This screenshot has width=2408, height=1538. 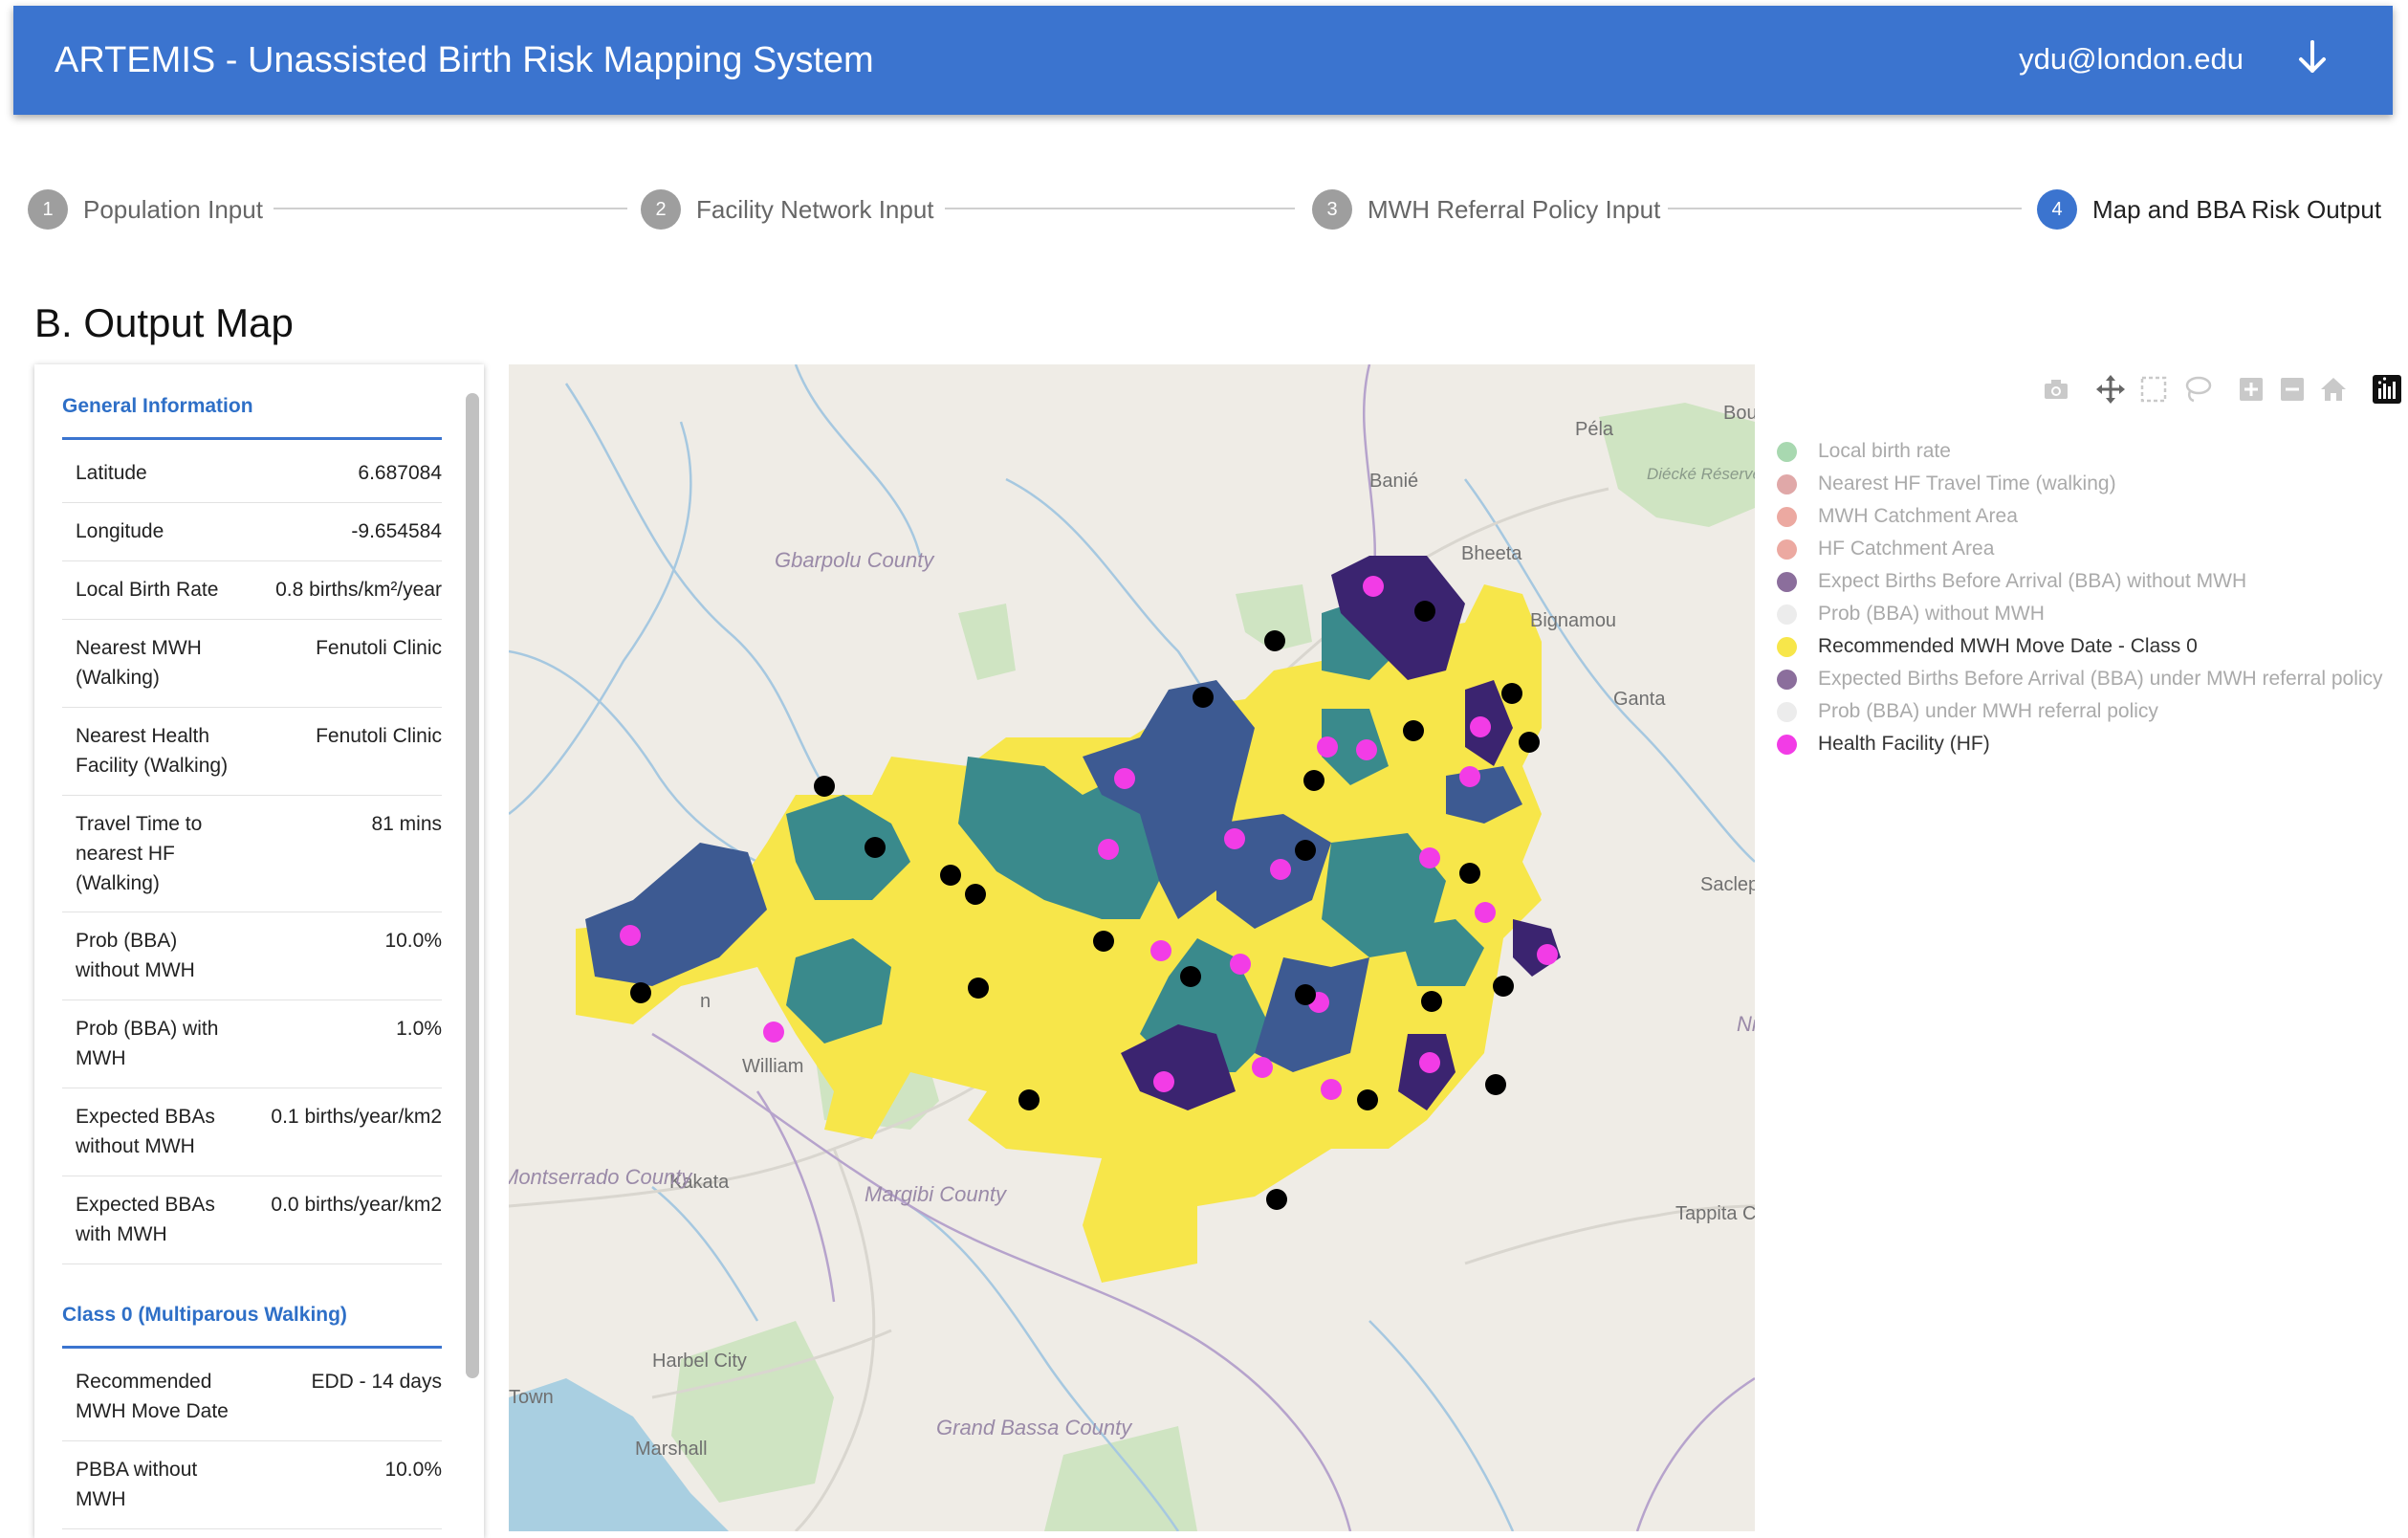 What do you see at coordinates (153, 1396) in the screenshot?
I see `info-key: Recommended MWH Move Date` at bounding box center [153, 1396].